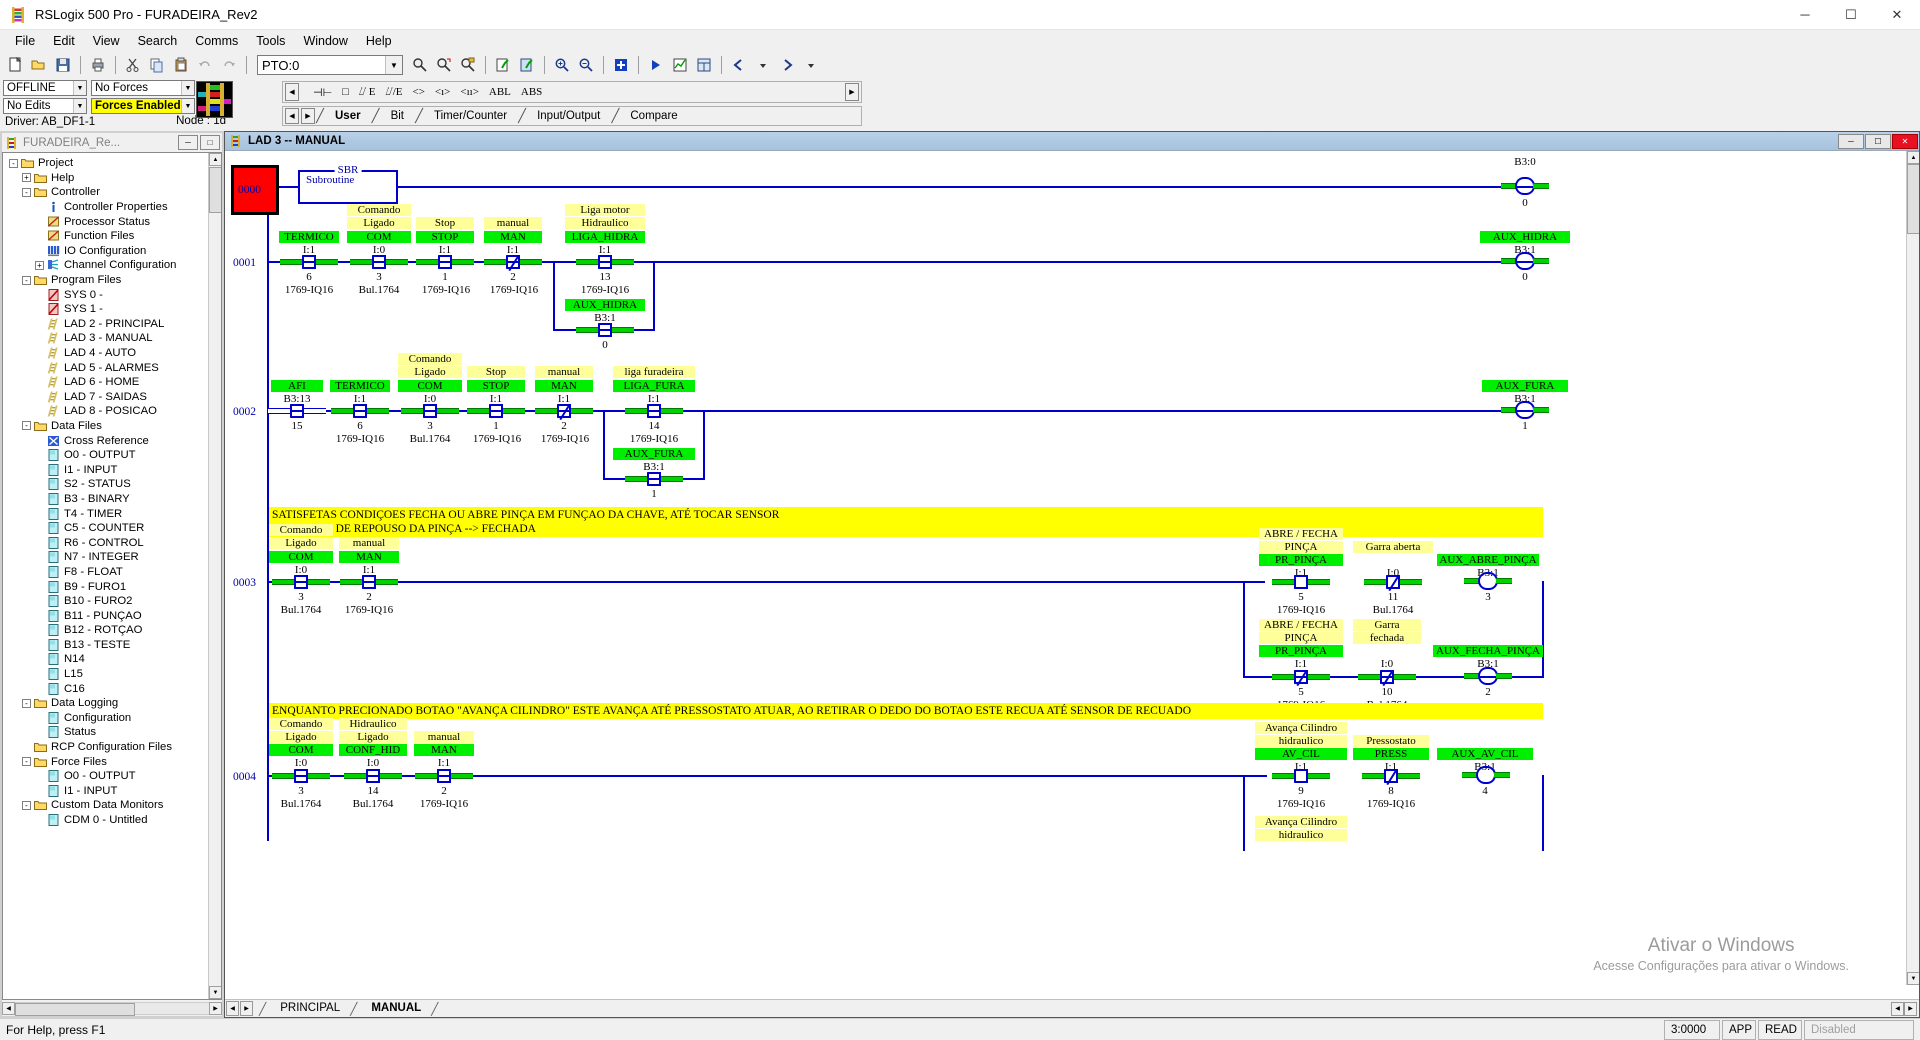 This screenshot has height=1040, width=1920. What do you see at coordinates (63, 65) in the screenshot?
I see `save-icon` at bounding box center [63, 65].